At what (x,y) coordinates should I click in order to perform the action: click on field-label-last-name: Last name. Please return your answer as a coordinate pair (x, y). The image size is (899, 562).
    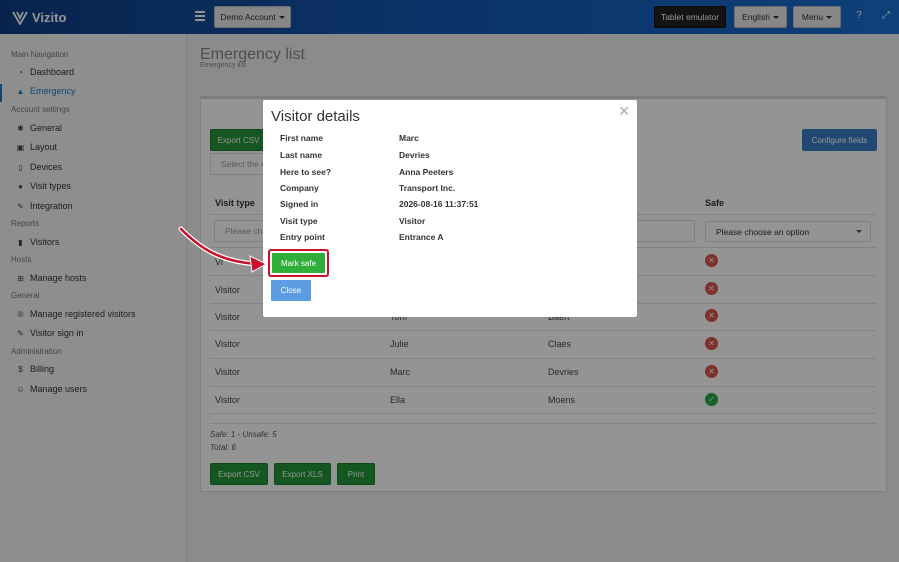
    Looking at the image, I should click on (301, 155).